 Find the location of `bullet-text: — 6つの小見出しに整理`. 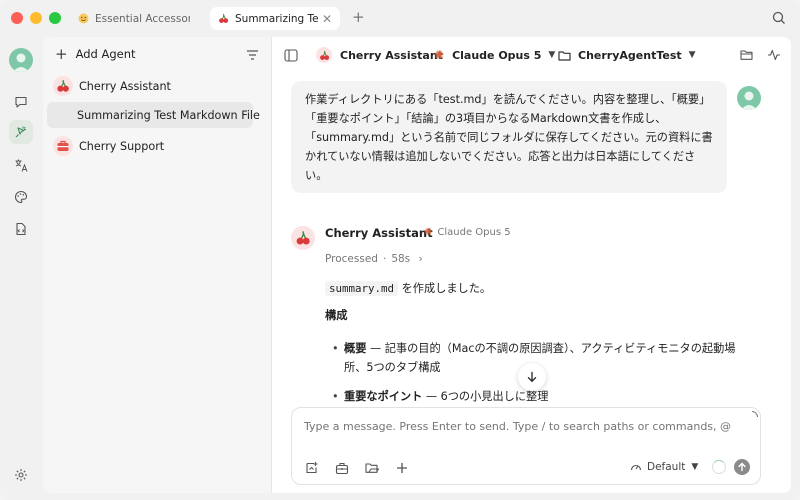

bullet-text: — 6つの小見出しに整理 is located at coordinates (485, 396).